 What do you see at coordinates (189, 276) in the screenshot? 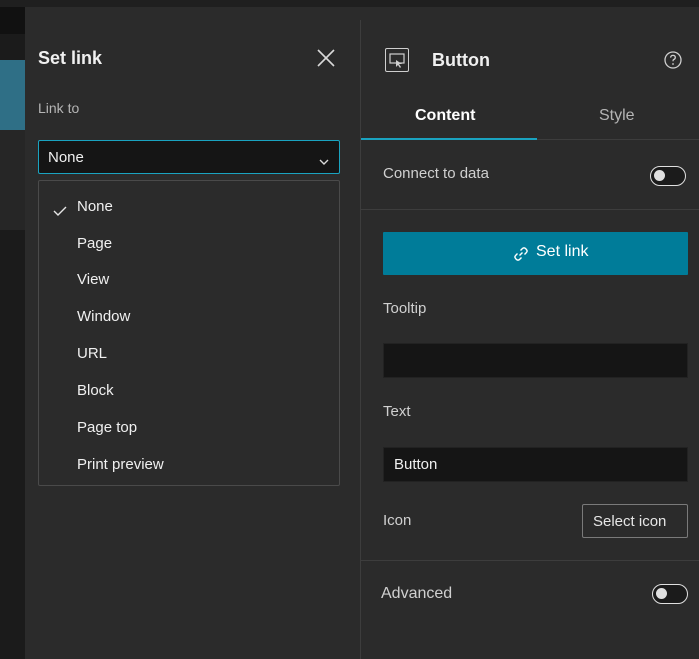
I see `menu-item-view: View` at bounding box center [189, 276].